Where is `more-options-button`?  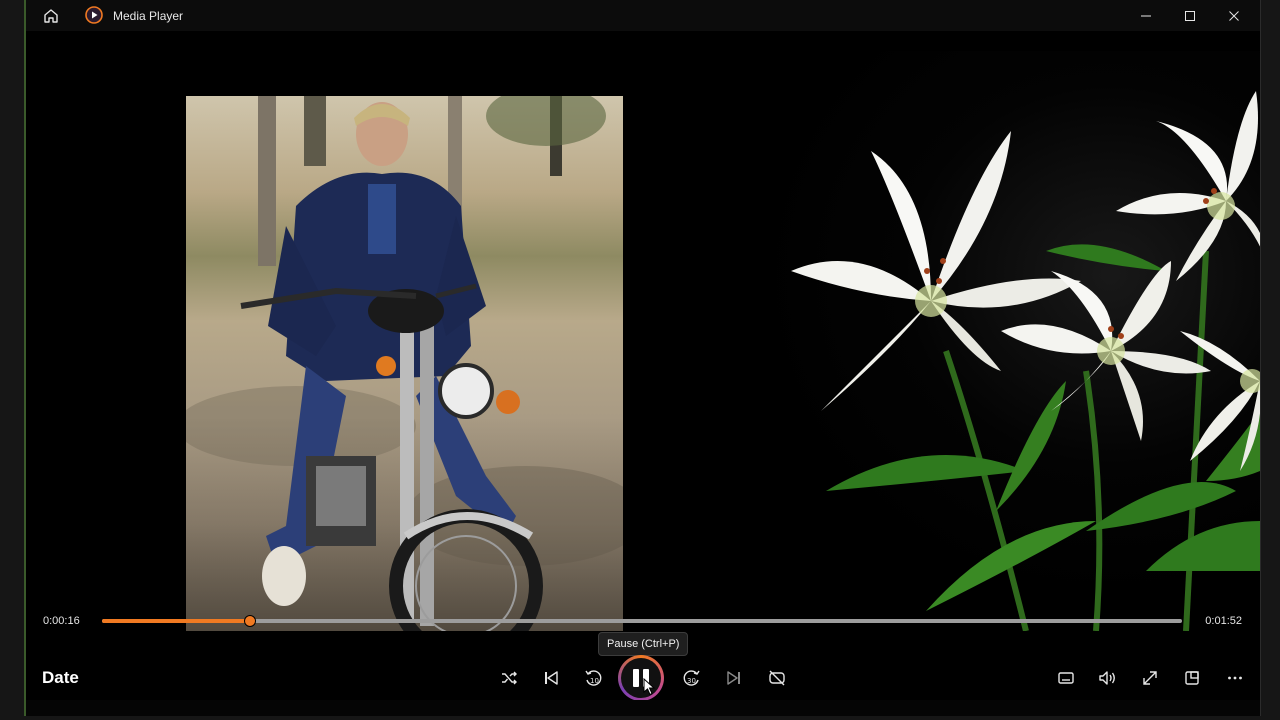
more-options-button is located at coordinates (1235, 678).